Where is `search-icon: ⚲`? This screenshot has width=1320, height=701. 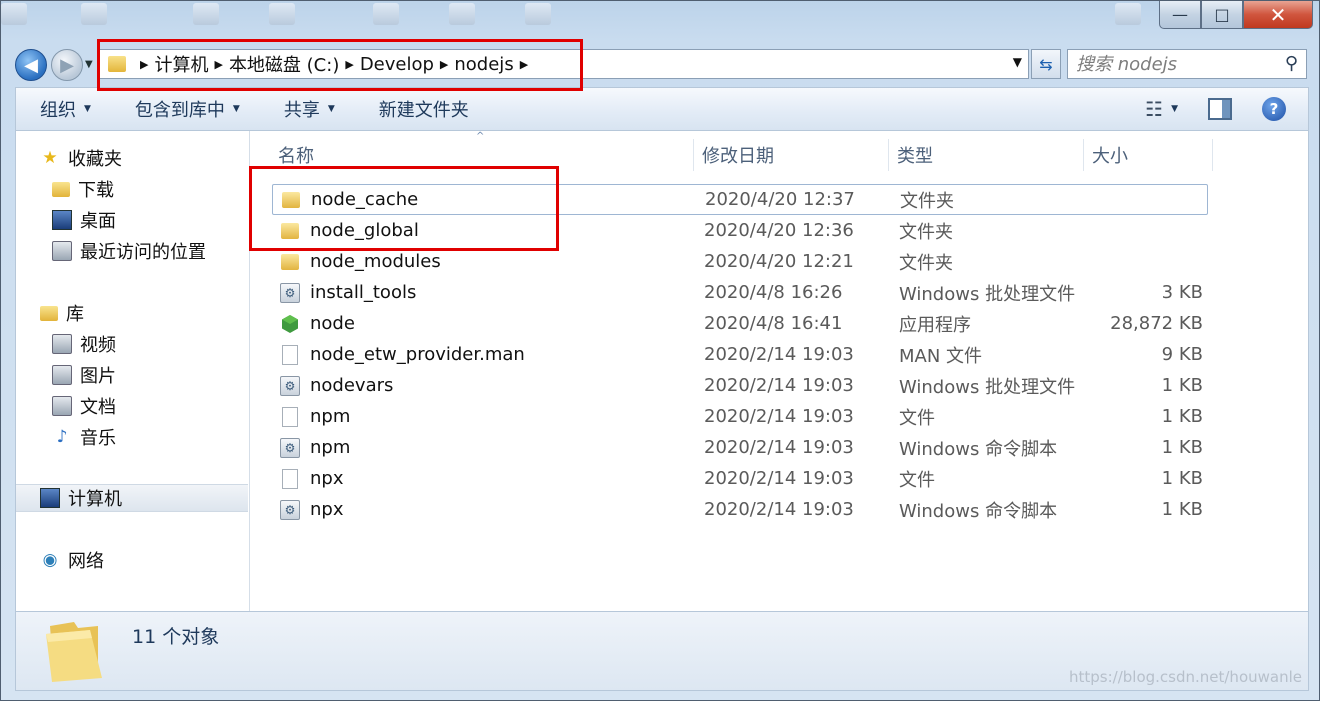
search-icon: ⚲ is located at coordinates (1291, 63).